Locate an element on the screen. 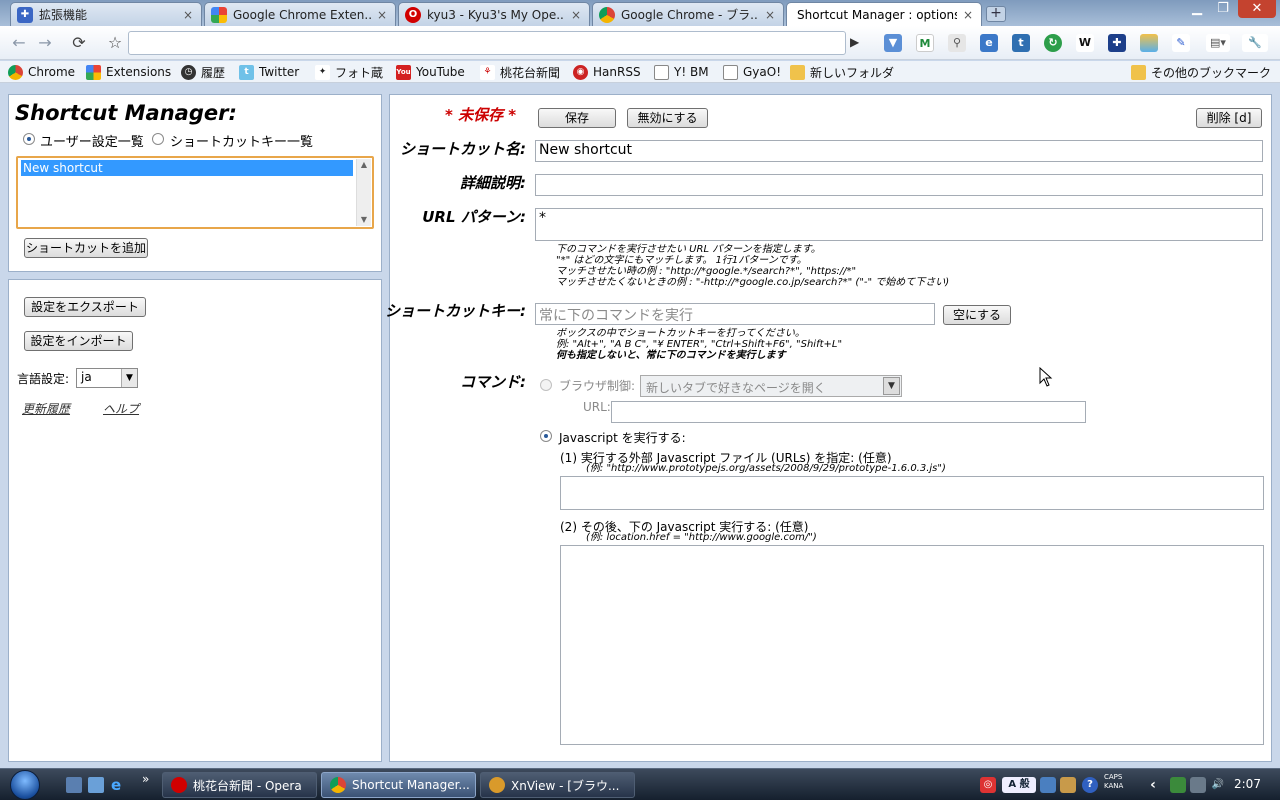 The height and width of the screenshot is (800, 1280). minimize-icon: ▁ is located at coordinates (1197, 9).